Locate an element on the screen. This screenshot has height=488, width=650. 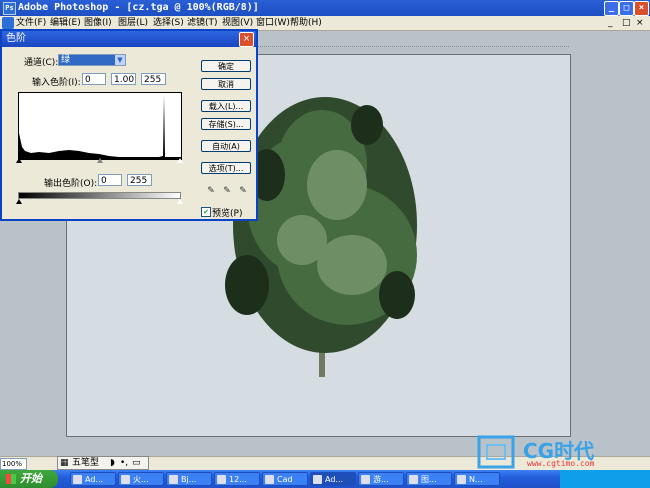
menu-view: 视图(V) is located at coordinates (237, 23).